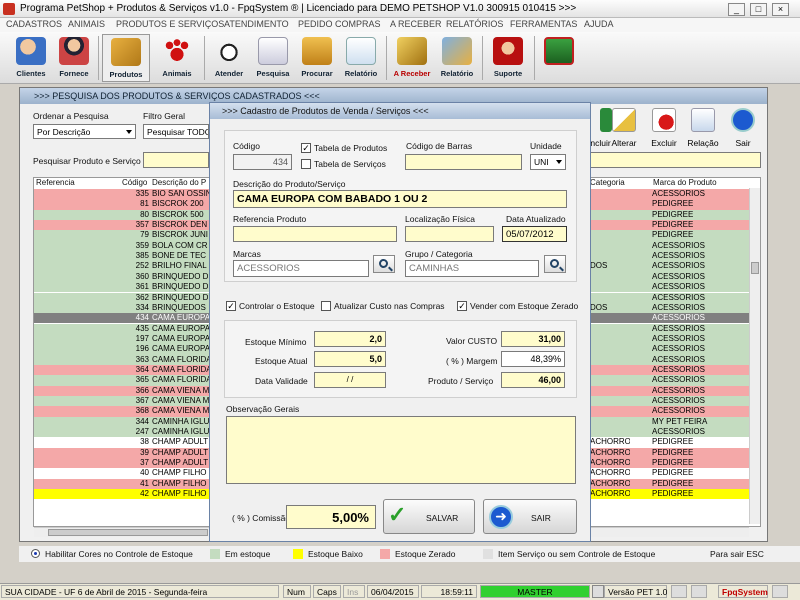 The width and height of the screenshot is (800, 600). What do you see at coordinates (177, 58) in the screenshot?
I see `toolbar-animais-button: Animais` at bounding box center [177, 58].